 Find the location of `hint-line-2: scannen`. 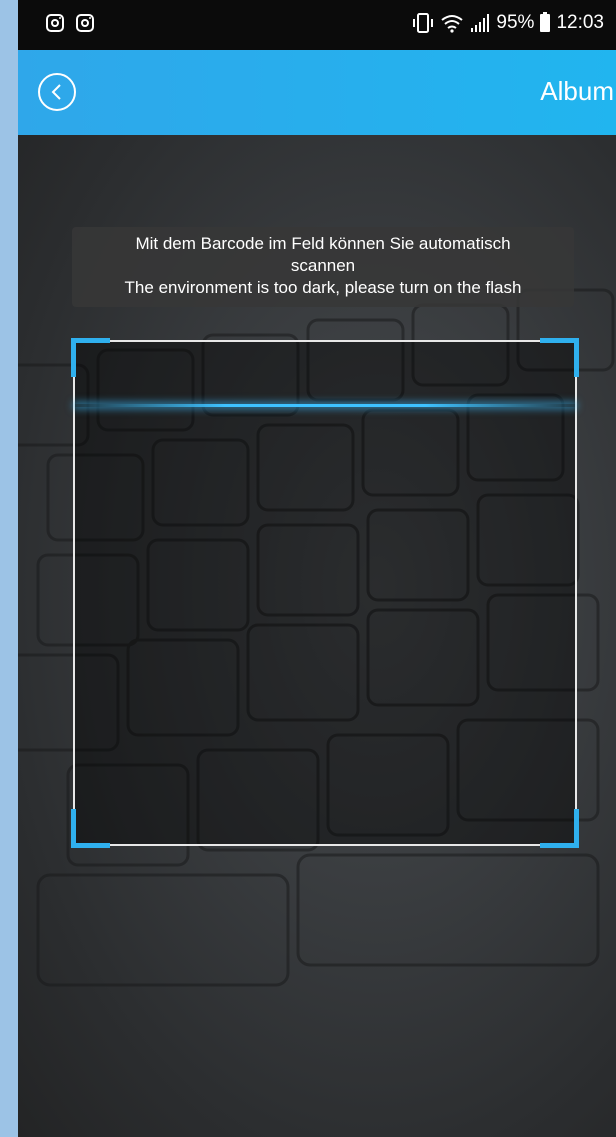

hint-line-2: scannen is located at coordinates (323, 265).